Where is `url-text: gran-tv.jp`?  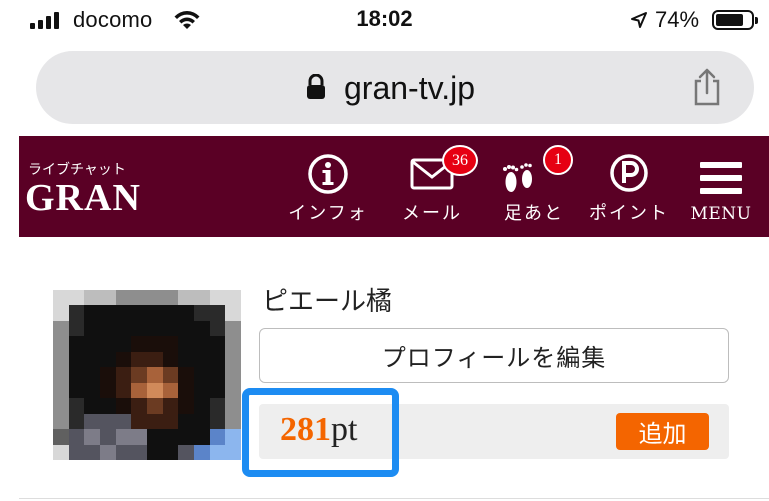
url-text: gran-tv.jp is located at coordinates (409, 88).